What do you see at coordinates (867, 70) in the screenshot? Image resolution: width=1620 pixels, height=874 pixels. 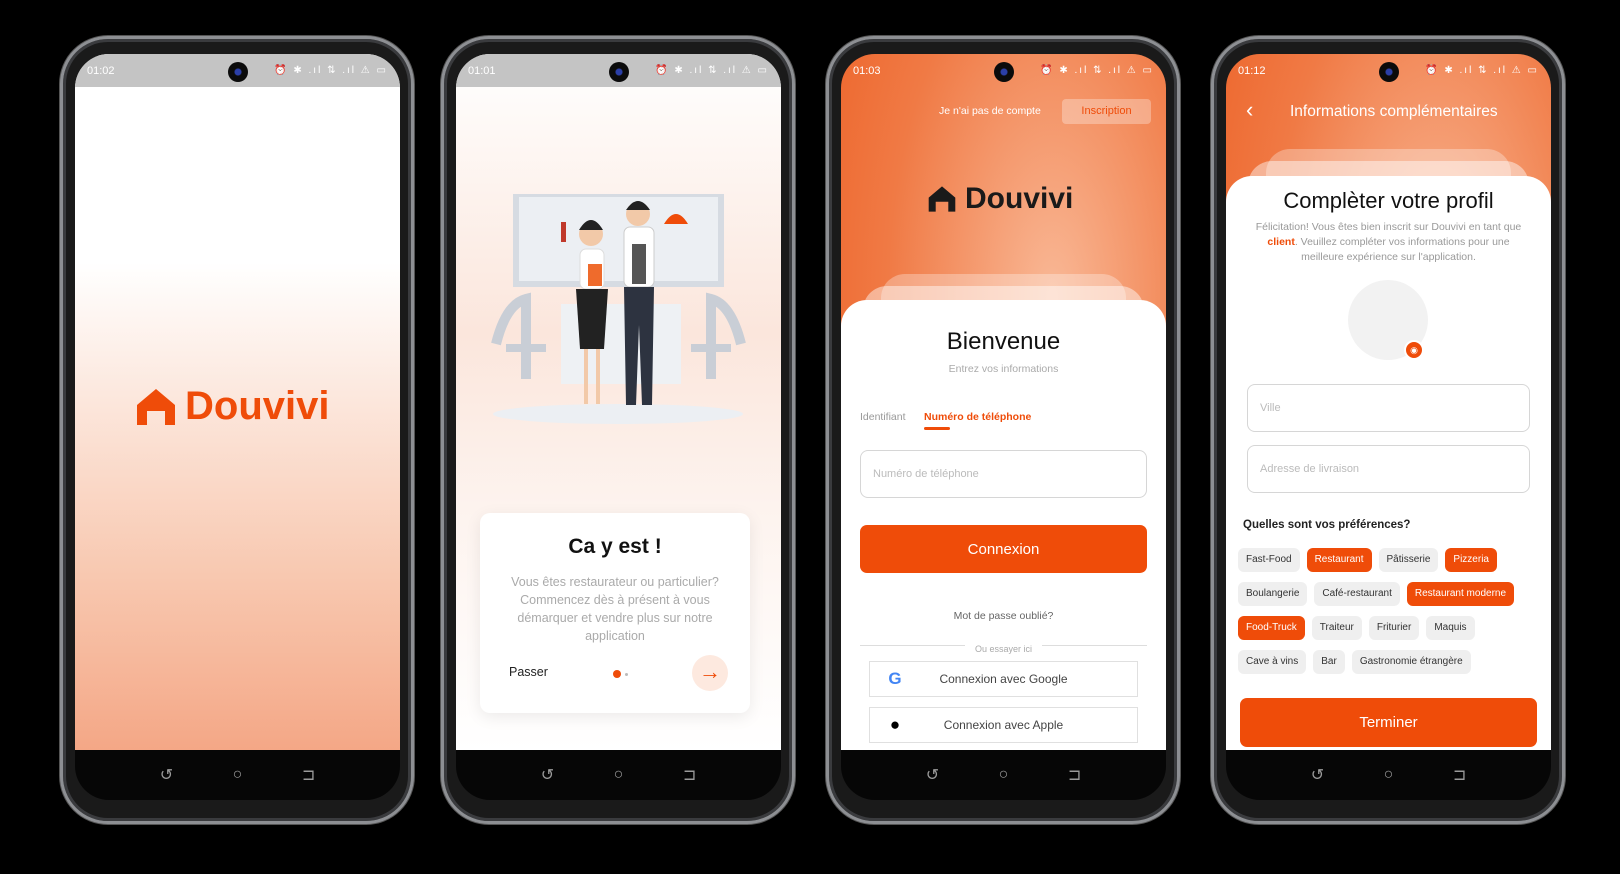 I see `status-time: 01:03` at bounding box center [867, 70].